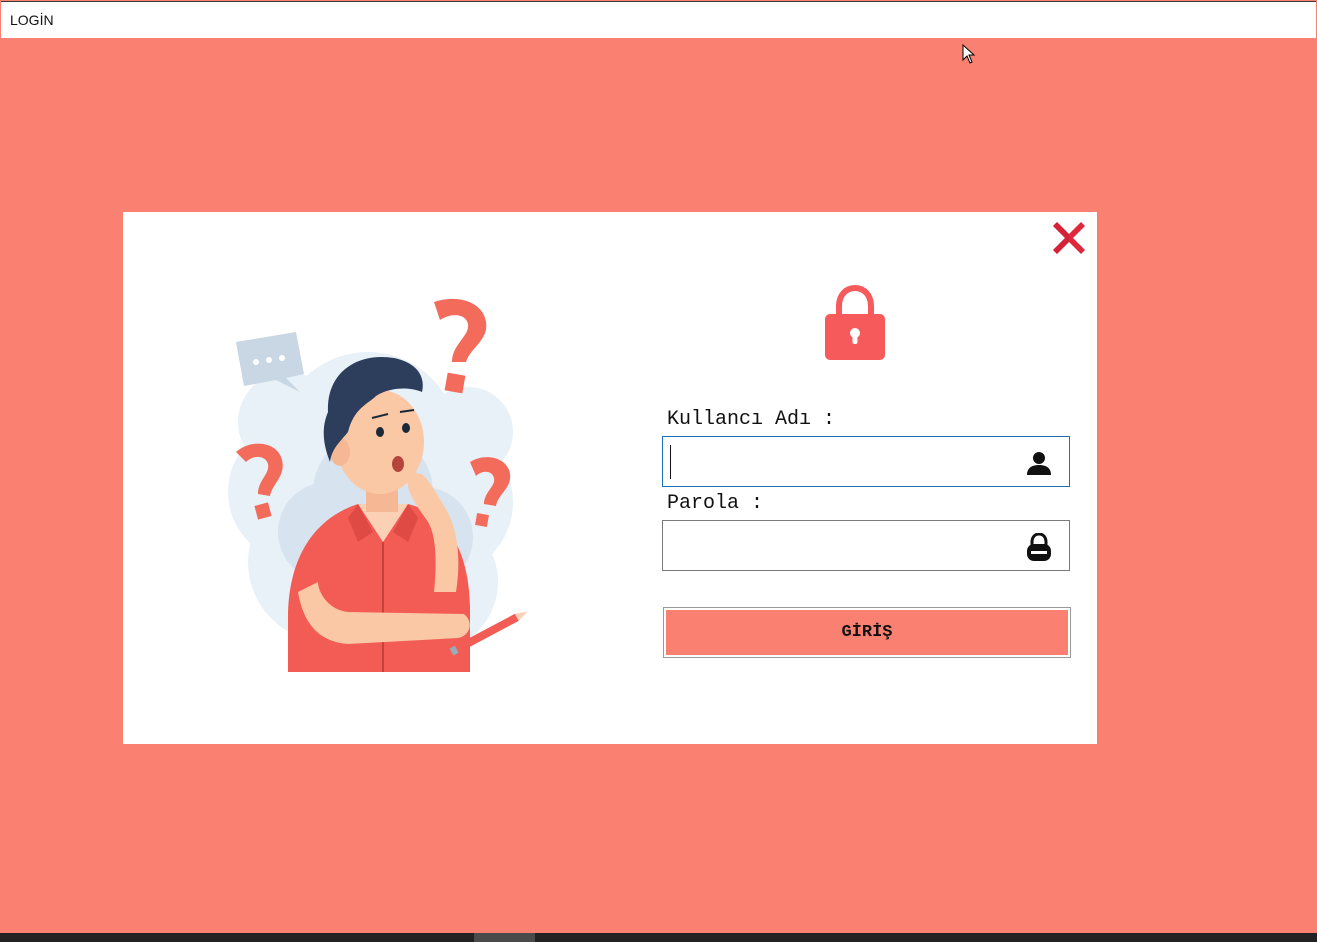 The height and width of the screenshot is (942, 1317). What do you see at coordinates (839, 545) in the screenshot?
I see `password-input` at bounding box center [839, 545].